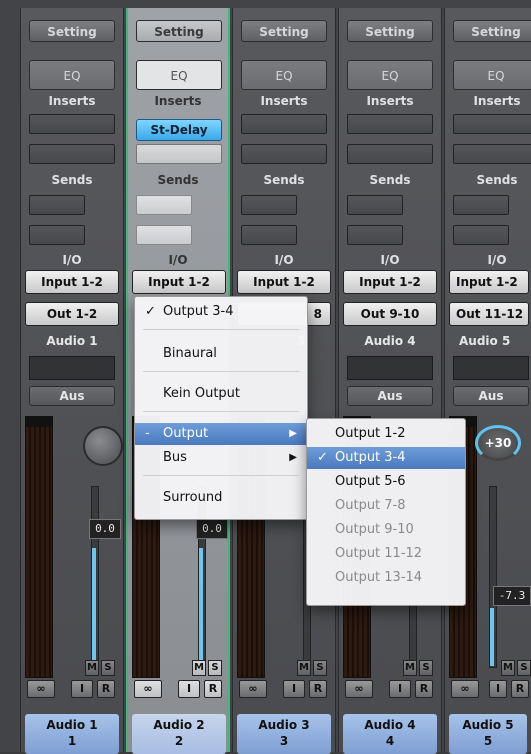 Image resolution: width=531 pixels, height=754 pixels. Describe the element at coordinates (386, 482) in the screenshot. I see `submenu-item-output-5-6: Output 5-6` at that location.